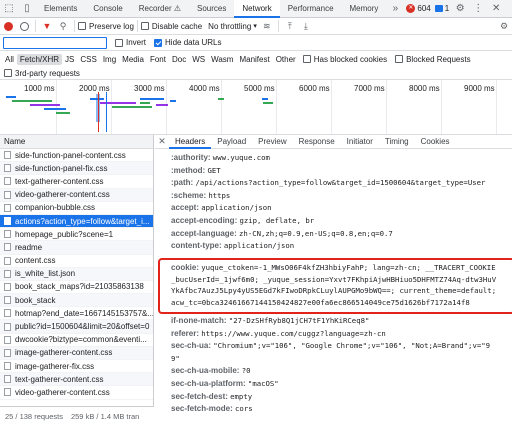 The width and height of the screenshot is (512, 425). Describe the element at coordinates (272, 142) in the screenshot. I see `tab-preview: Preview` at that location.